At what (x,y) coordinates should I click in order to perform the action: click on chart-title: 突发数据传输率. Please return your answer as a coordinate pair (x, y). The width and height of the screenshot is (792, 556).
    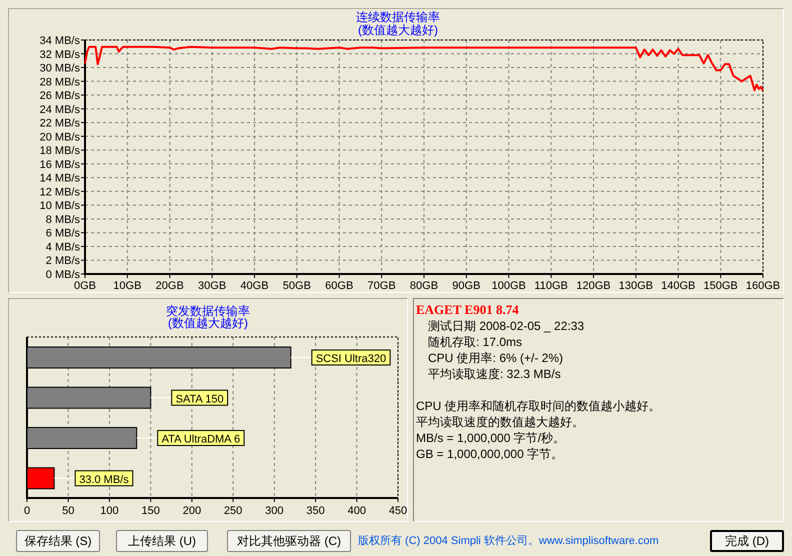
    Looking at the image, I should click on (208, 311).